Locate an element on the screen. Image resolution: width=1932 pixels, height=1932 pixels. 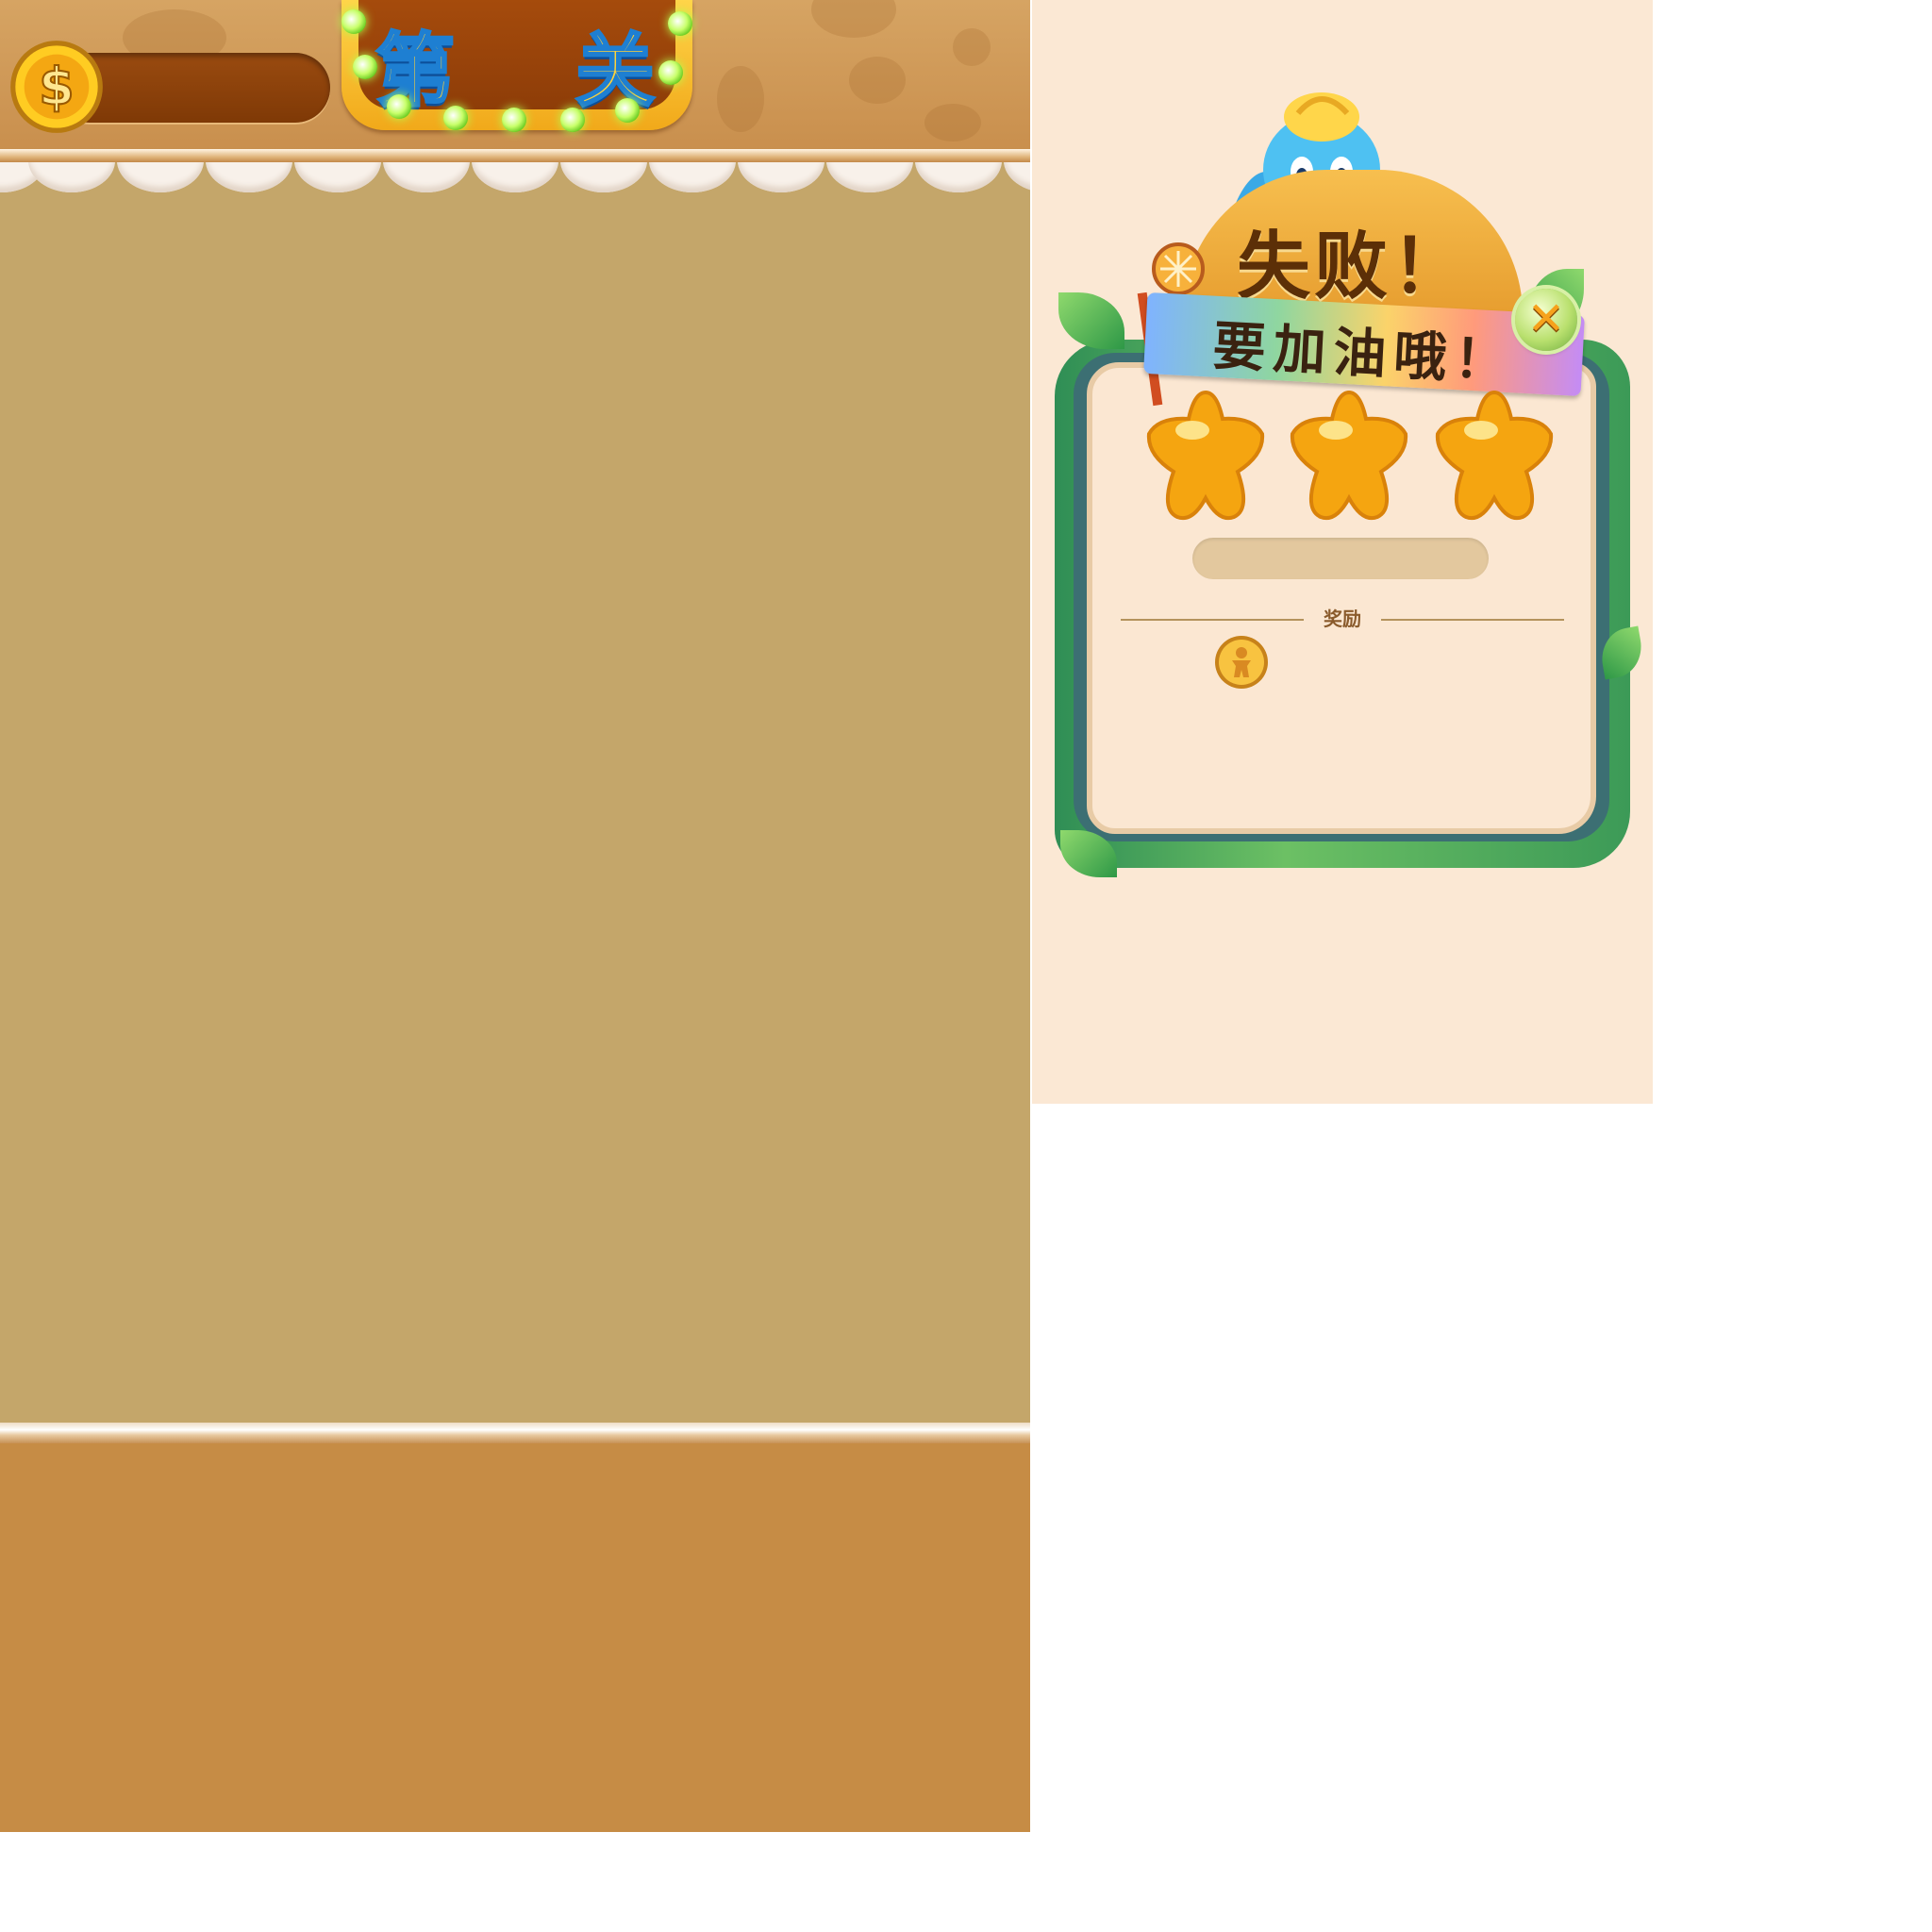
close-icon: ✕ is located at coordinates (1546, 318).